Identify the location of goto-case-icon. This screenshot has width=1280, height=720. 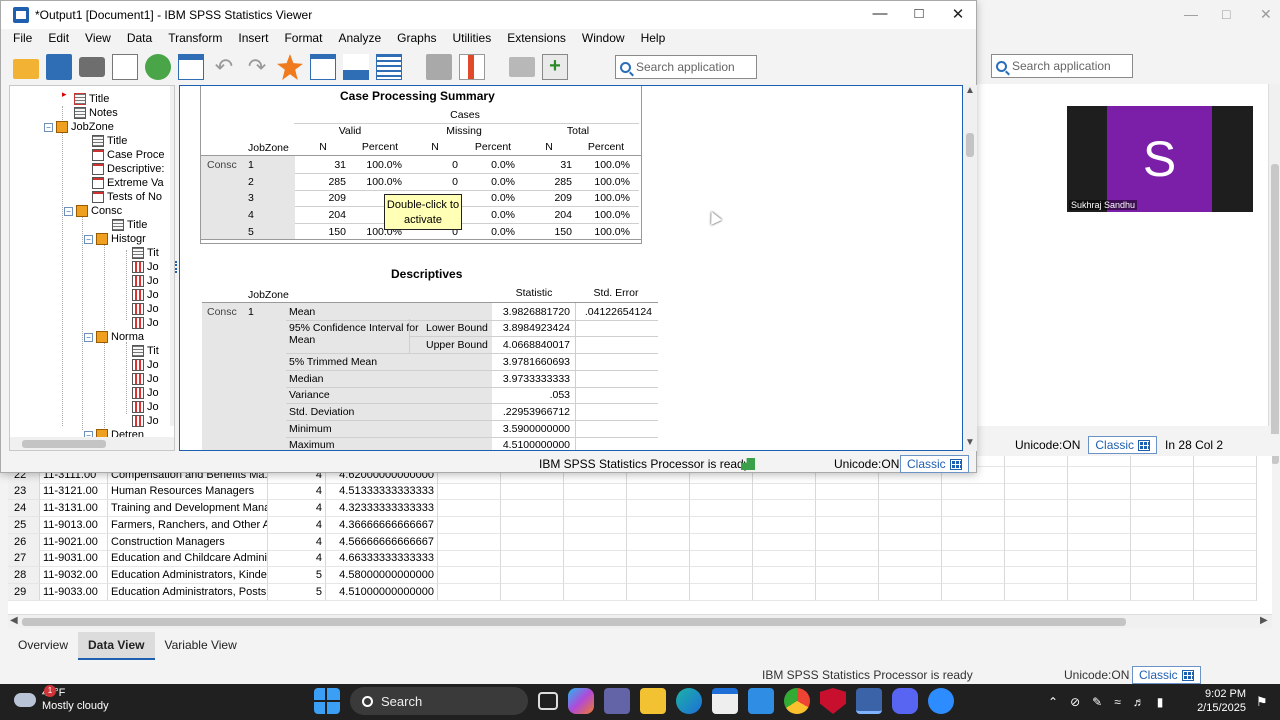
(290, 67).